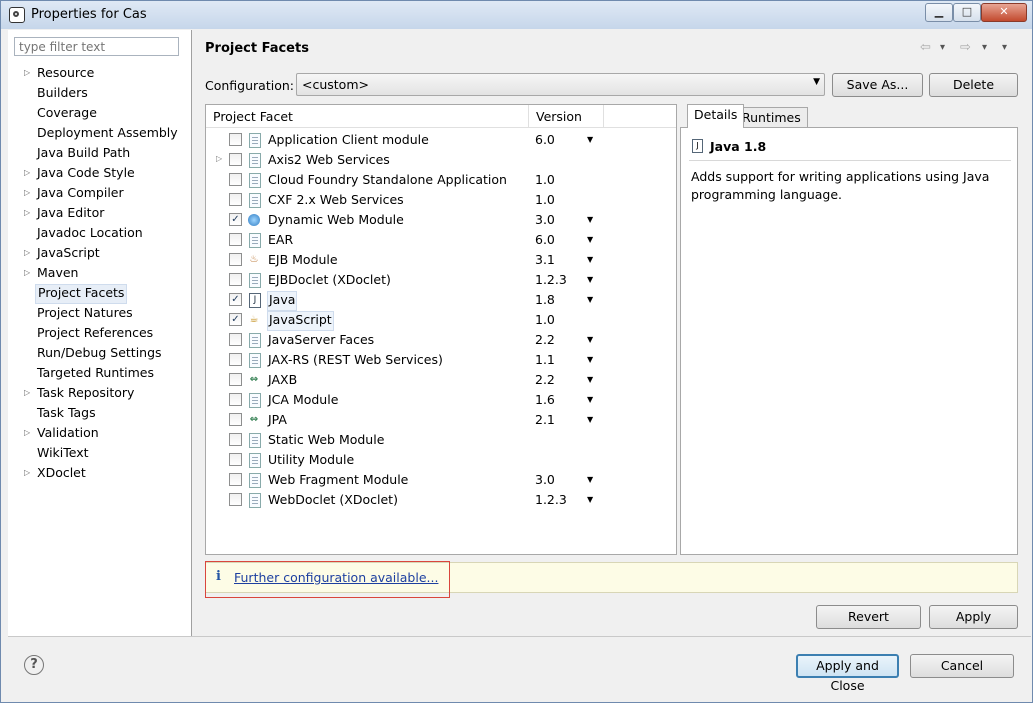 The width and height of the screenshot is (1033, 703). What do you see at coordinates (61, 473) in the screenshot?
I see `sidebar-item: XDoclet` at bounding box center [61, 473].